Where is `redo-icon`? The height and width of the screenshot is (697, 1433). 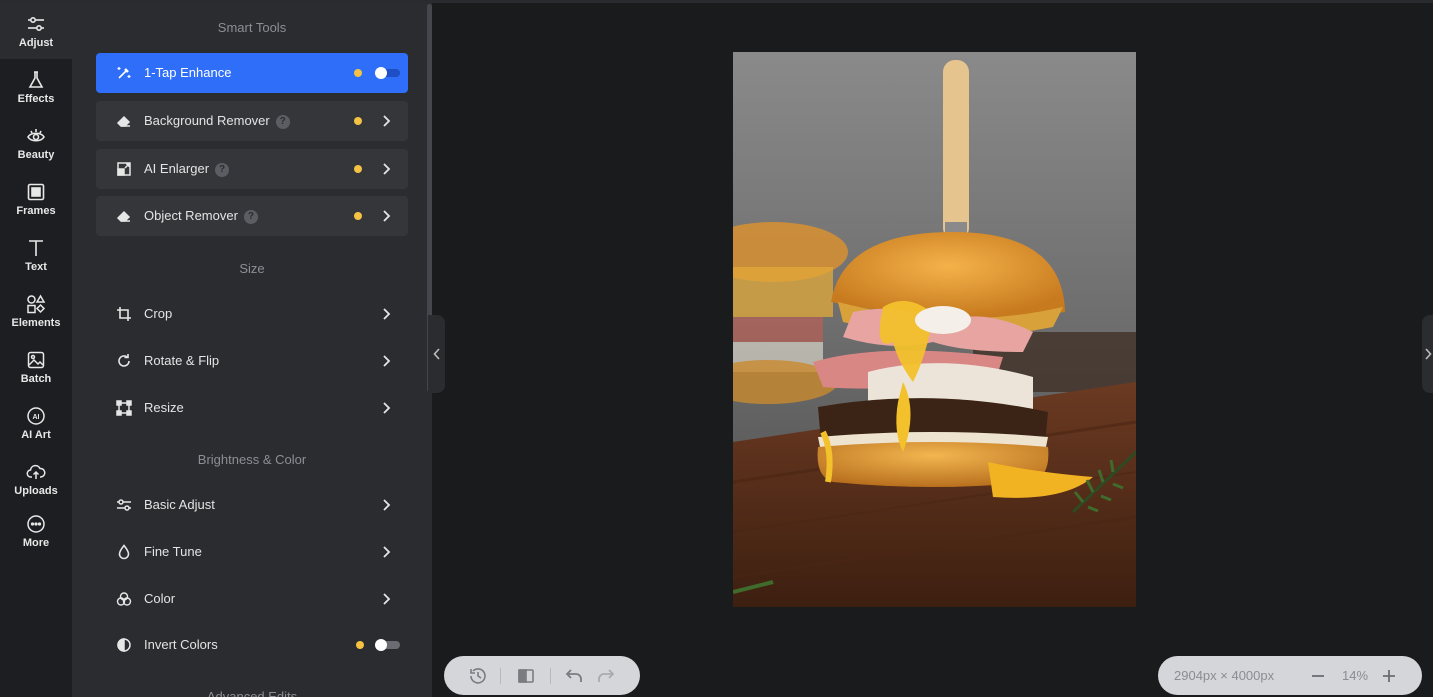
redo-icon is located at coordinates (606, 676).